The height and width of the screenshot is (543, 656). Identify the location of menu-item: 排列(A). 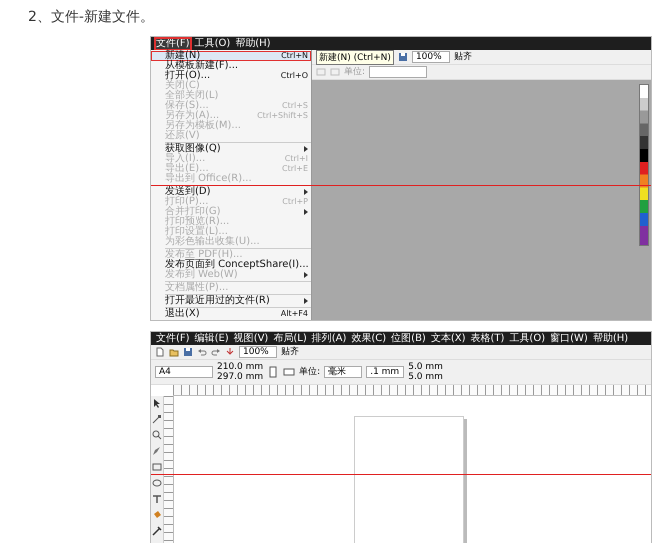
(329, 338).